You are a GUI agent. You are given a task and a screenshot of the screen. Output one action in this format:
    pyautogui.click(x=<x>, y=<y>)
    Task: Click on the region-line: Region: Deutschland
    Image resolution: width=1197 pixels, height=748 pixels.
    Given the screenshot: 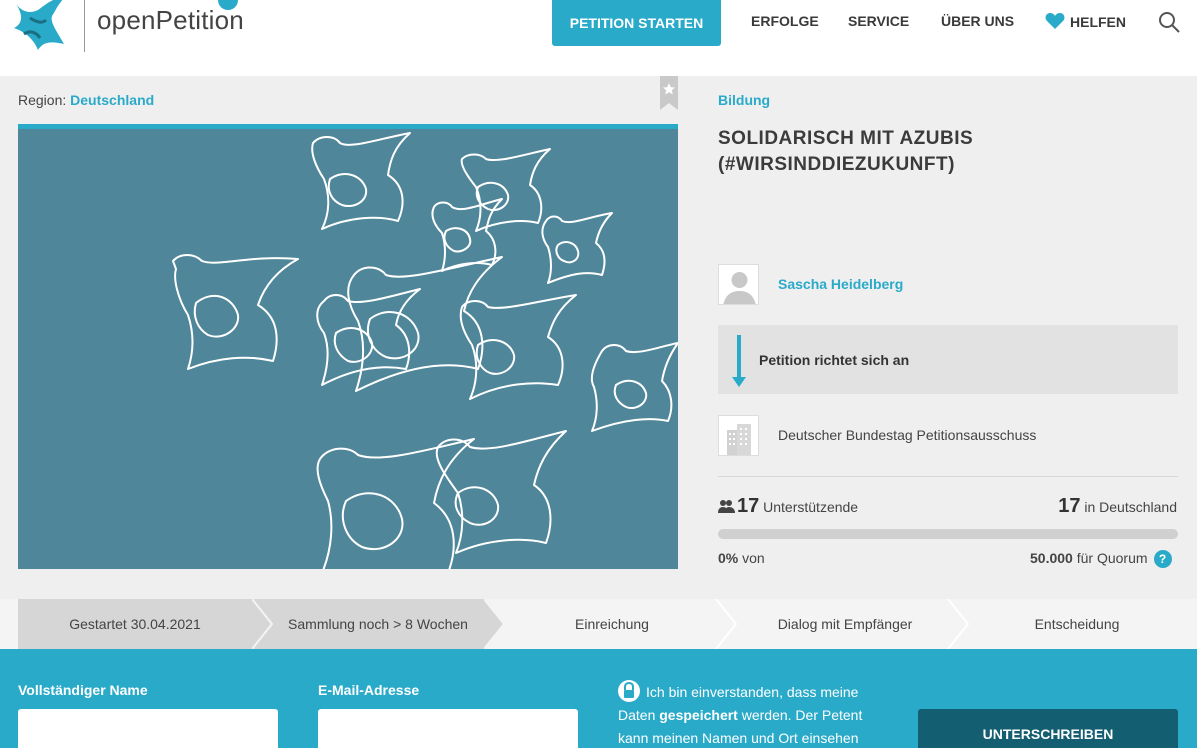 What is the action you would take?
    pyautogui.click(x=86, y=100)
    